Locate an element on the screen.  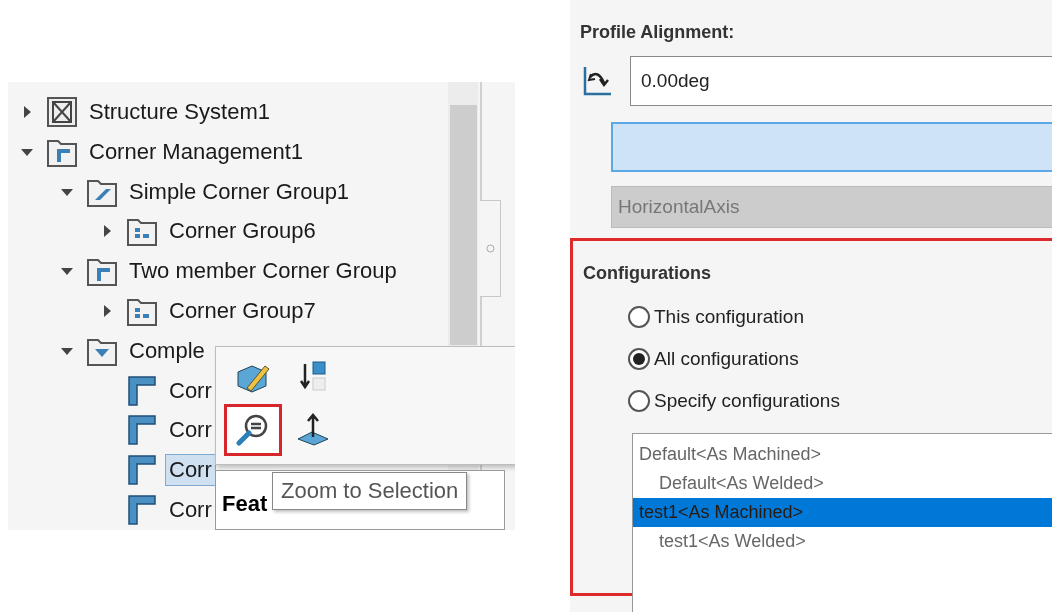
tree-item: Simple Corner Group1 is located at coordinates (239, 191).